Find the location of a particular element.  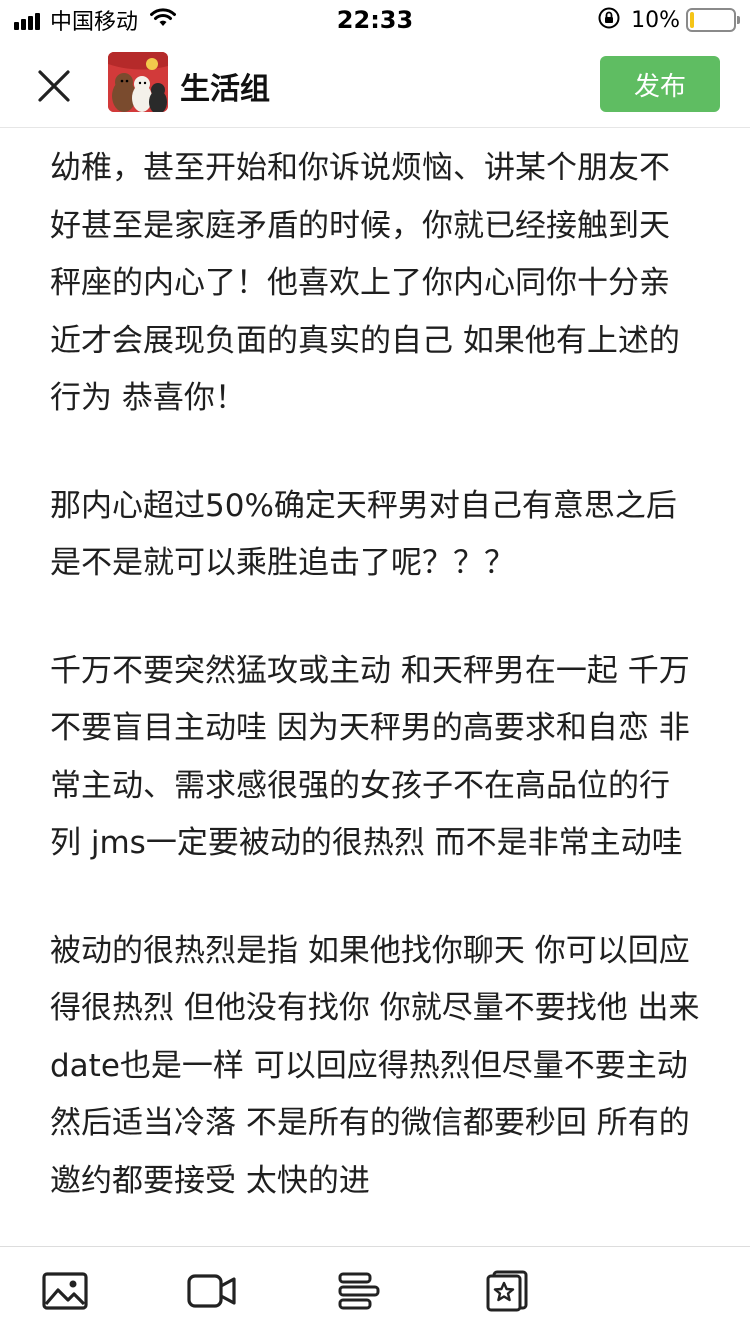

image-icon is located at coordinates (65, 1291).